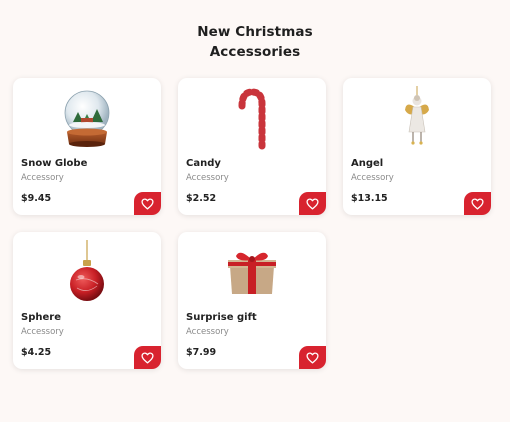  What do you see at coordinates (36, 352) in the screenshot?
I see `product-price: $4.25` at bounding box center [36, 352].